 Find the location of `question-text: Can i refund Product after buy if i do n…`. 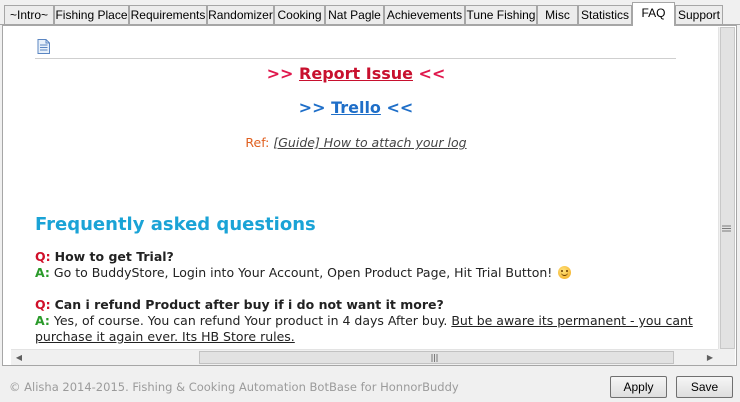

question-text: Can i refund Product after buy if i do n… is located at coordinates (249, 304).